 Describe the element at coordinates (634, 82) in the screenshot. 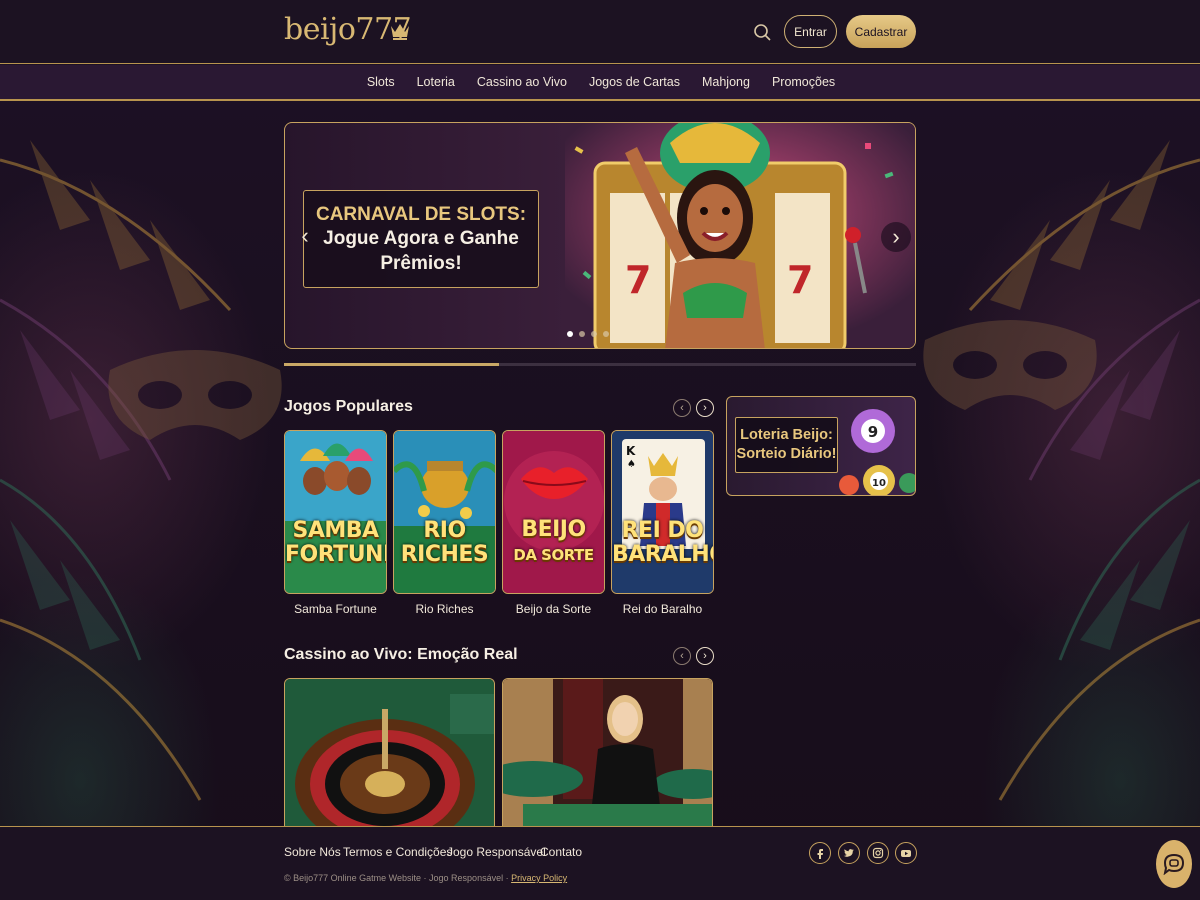

I see `nav-item-jogos-de-cartas: Jogos de Cartas` at that location.